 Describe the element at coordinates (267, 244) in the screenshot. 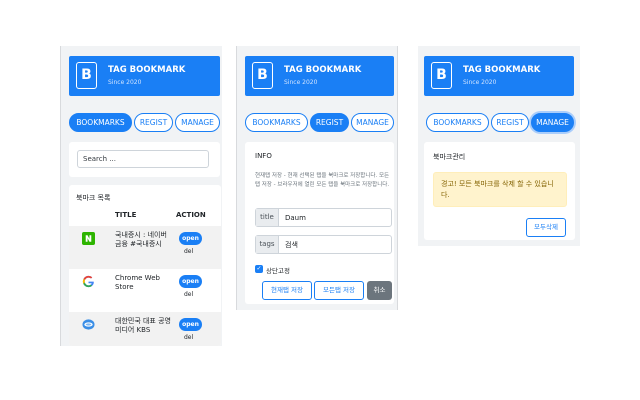

I see `tags-label: tags` at that location.